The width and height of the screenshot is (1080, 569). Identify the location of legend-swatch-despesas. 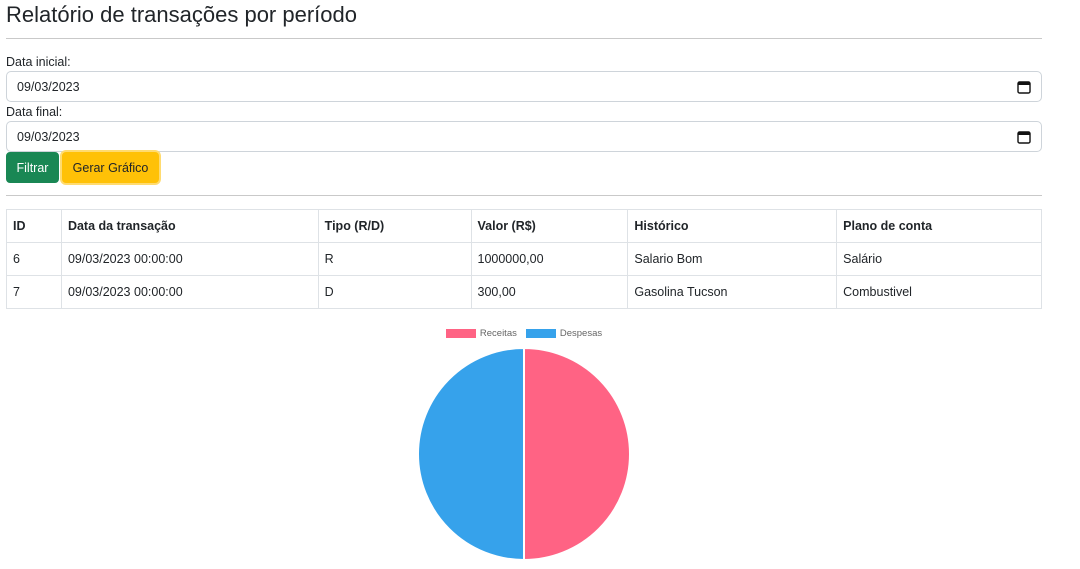
(540, 333).